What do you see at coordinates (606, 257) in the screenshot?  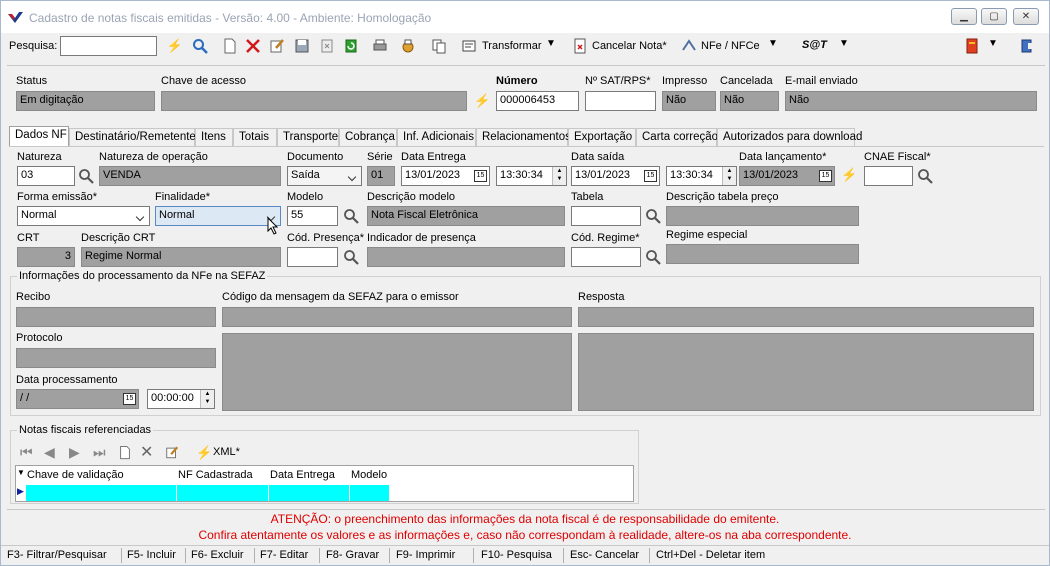 I see `cod-regime-field` at bounding box center [606, 257].